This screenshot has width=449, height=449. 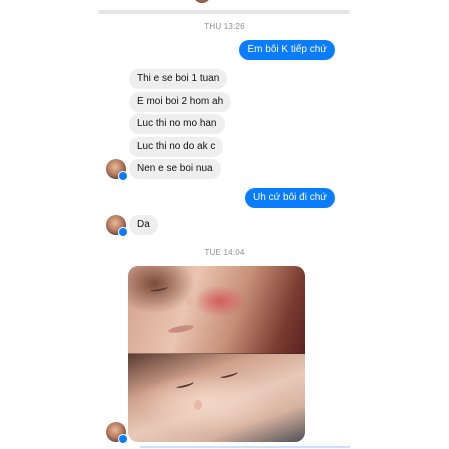 What do you see at coordinates (202, 1) in the screenshot?
I see `top-avatar-partial` at bounding box center [202, 1].